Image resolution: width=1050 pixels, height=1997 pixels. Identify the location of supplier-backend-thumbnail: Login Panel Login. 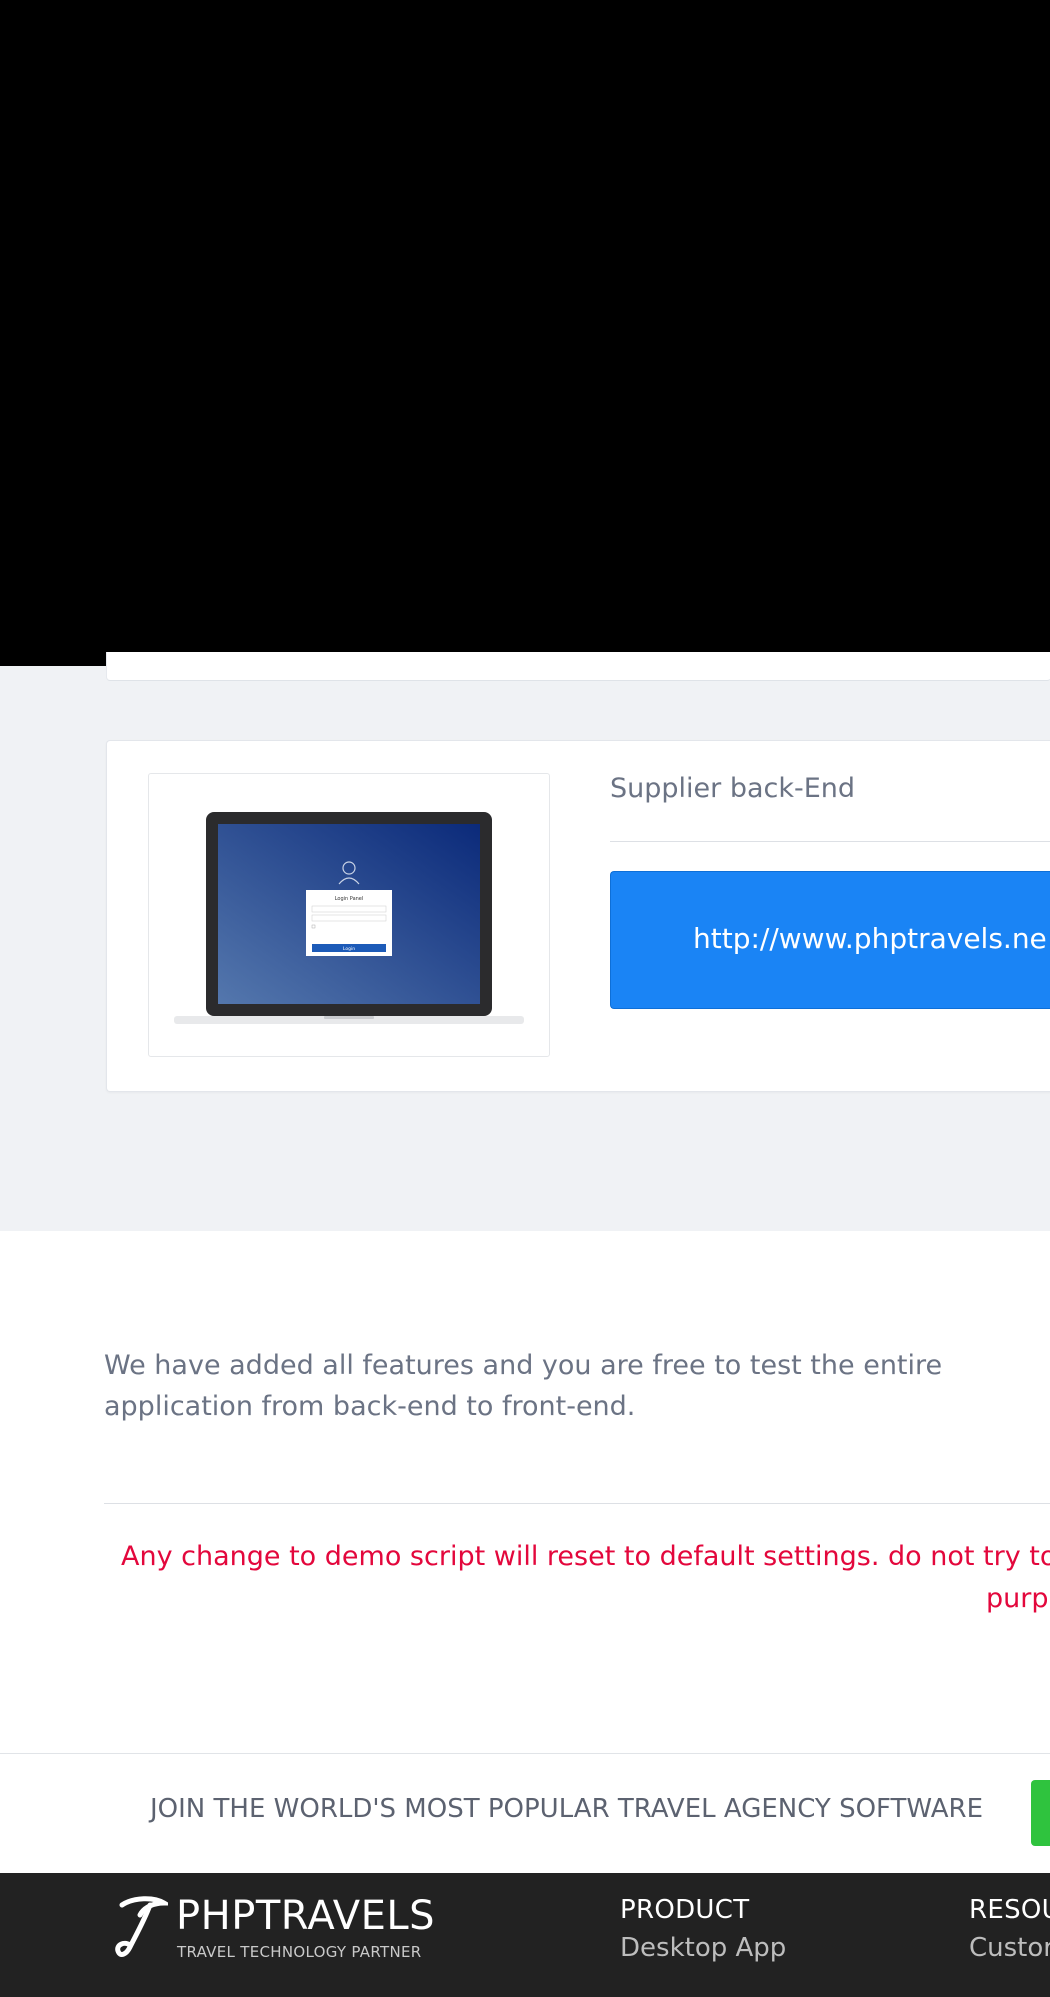
(349, 915).